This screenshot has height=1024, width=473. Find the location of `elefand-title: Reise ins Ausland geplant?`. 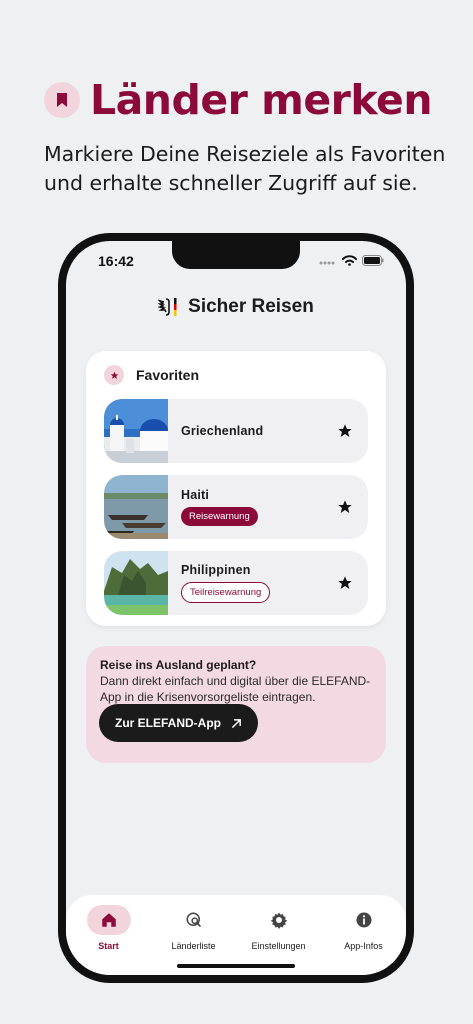

elefand-title: Reise ins Ausland geplant? is located at coordinates (178, 665).